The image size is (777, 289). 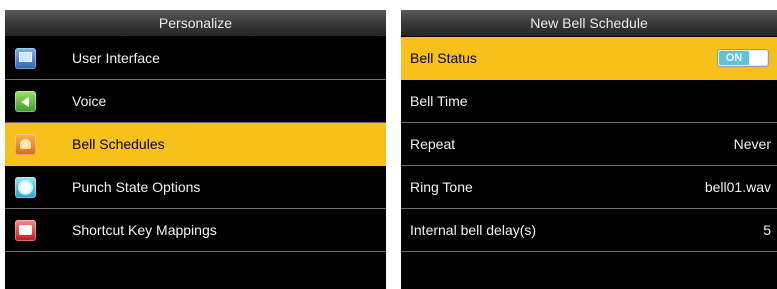 I want to click on setting-value: Never, so click(x=752, y=144).